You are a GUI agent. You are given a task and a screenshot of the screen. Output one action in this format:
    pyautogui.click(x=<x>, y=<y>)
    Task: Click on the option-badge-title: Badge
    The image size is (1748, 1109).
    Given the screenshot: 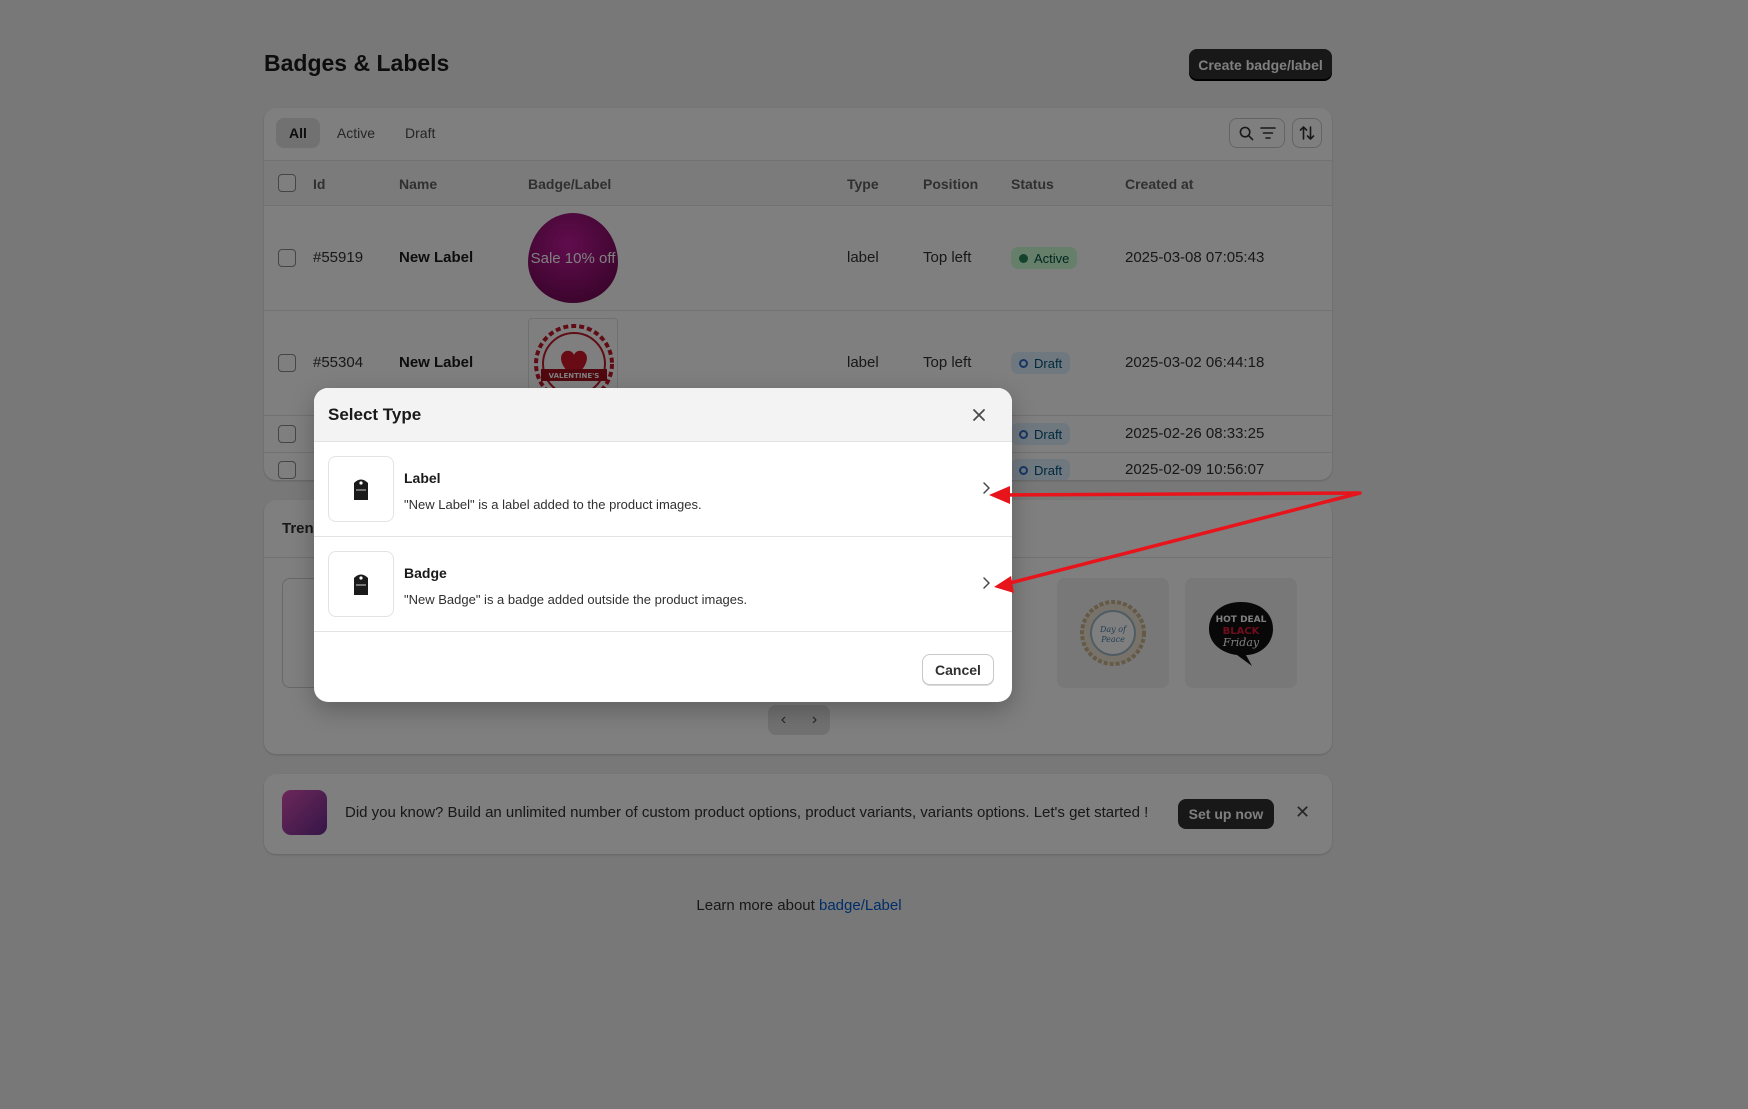 What is the action you would take?
    pyautogui.click(x=425, y=573)
    